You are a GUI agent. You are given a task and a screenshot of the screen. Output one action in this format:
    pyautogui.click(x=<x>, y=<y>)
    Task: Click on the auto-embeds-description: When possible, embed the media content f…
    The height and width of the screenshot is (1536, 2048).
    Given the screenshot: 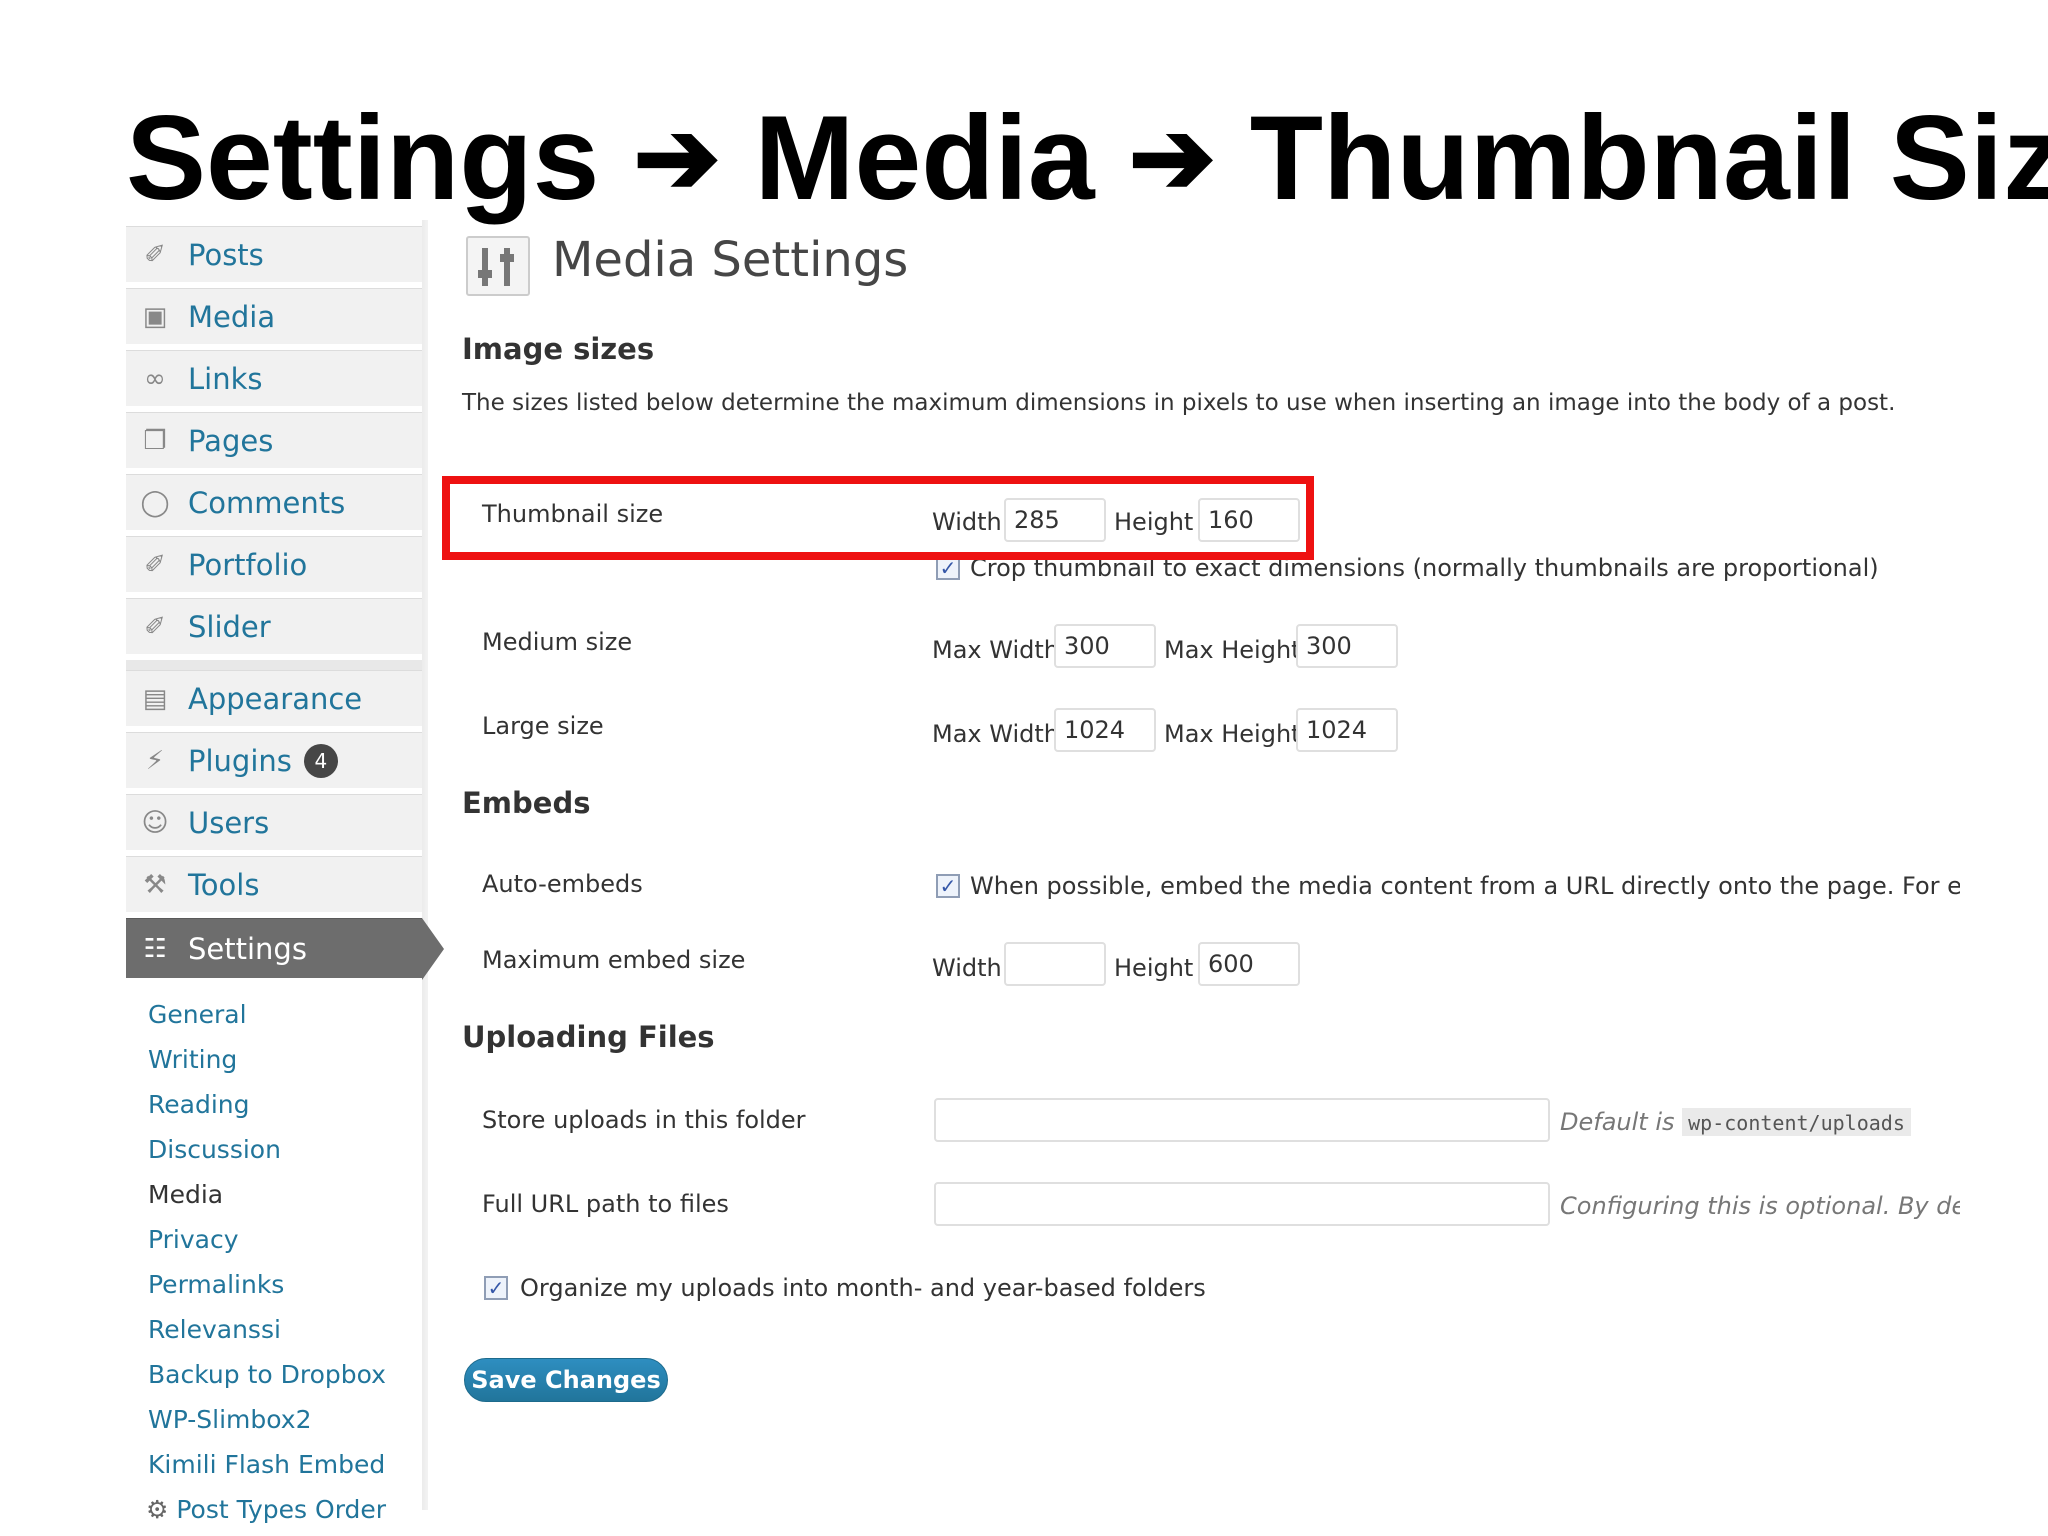 What is the action you would take?
    pyautogui.click(x=1465, y=886)
    